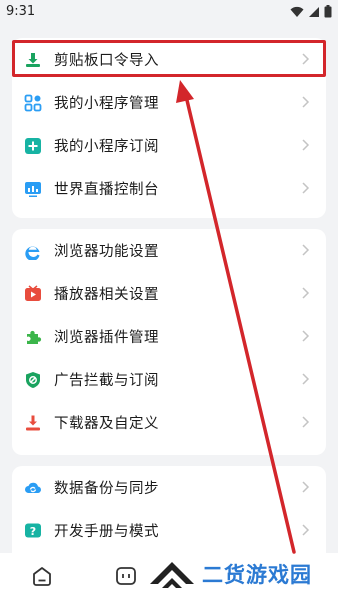  Describe the element at coordinates (172, 575) in the screenshot. I see `watermark-logo-icon` at that location.